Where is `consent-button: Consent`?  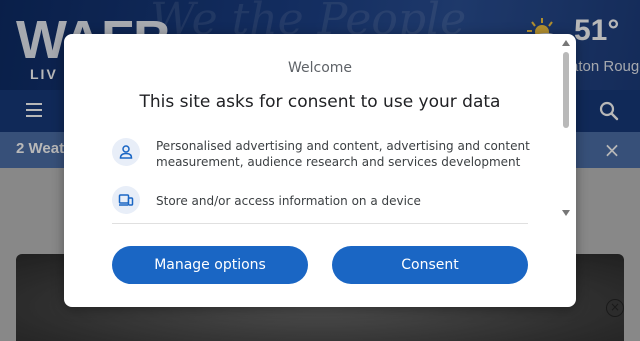
consent-button: Consent is located at coordinates (430, 265).